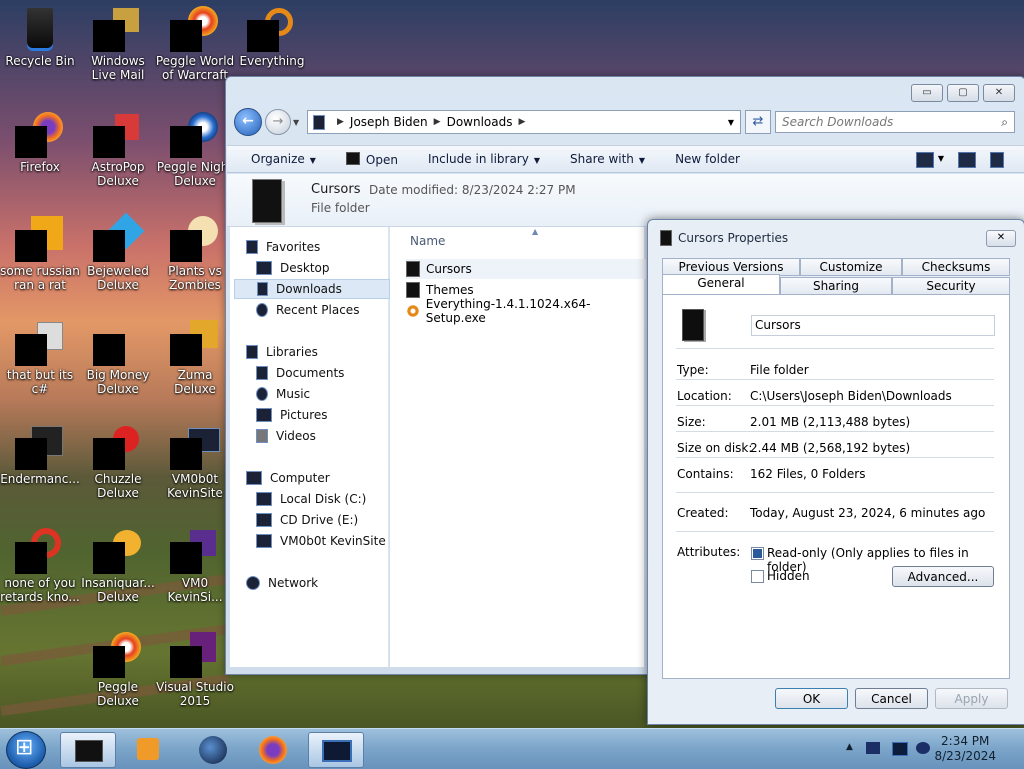 This screenshot has height=769, width=1024. I want to click on desktop-icon-that-but-csharp: that but its c#, so click(40, 358).